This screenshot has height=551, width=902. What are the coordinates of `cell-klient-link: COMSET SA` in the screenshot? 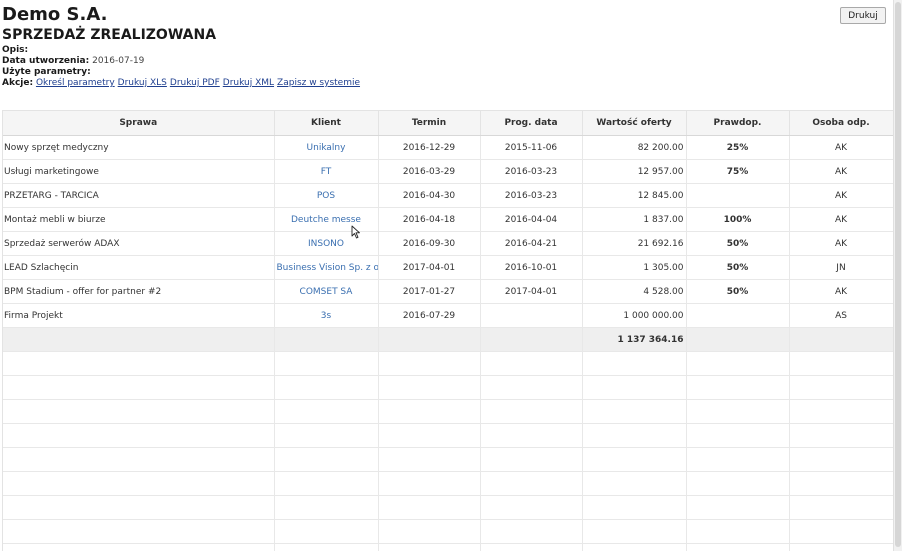 It's located at (326, 291).